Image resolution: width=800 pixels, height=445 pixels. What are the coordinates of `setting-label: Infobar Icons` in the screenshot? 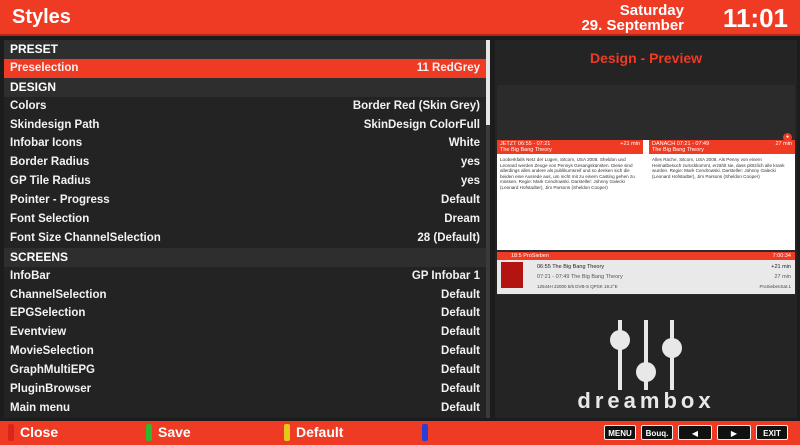 It's located at (46, 143).